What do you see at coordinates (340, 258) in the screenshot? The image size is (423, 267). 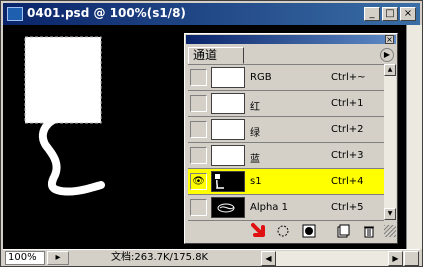 I see `horizontal-scrollbar: ◀ ▶` at bounding box center [340, 258].